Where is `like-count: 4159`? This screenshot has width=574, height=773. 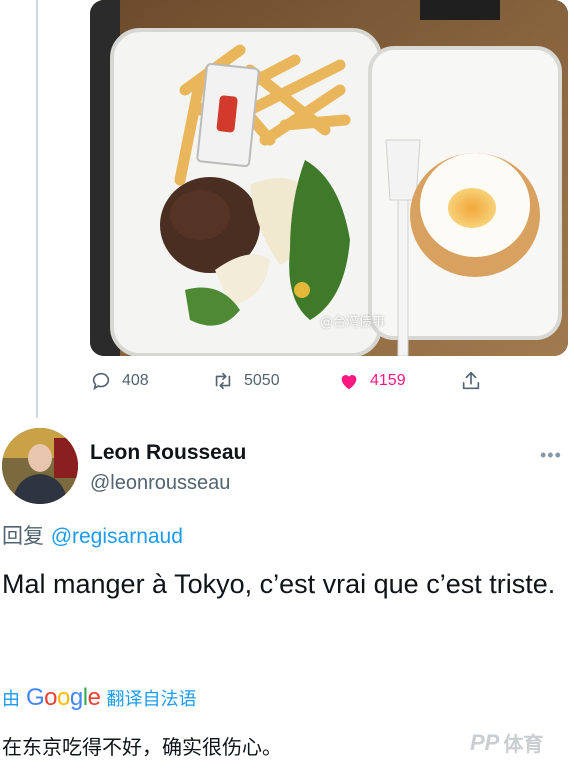
like-count: 4159 is located at coordinates (388, 380).